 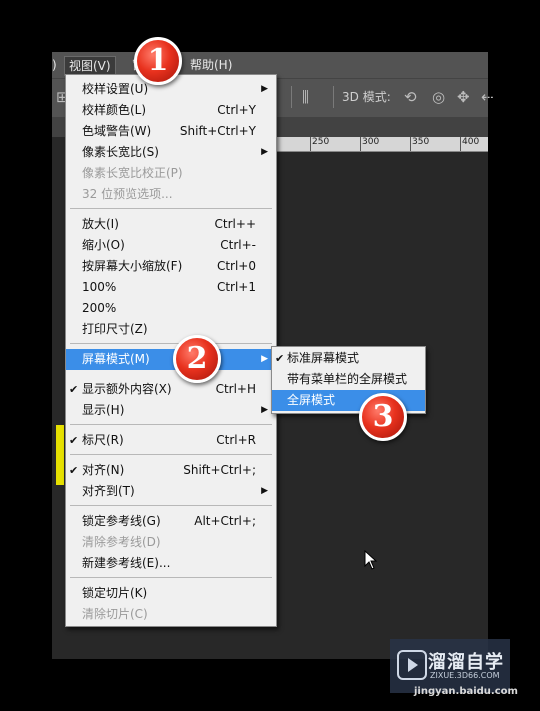 I want to click on ruler-label: 350, so click(x=421, y=142).